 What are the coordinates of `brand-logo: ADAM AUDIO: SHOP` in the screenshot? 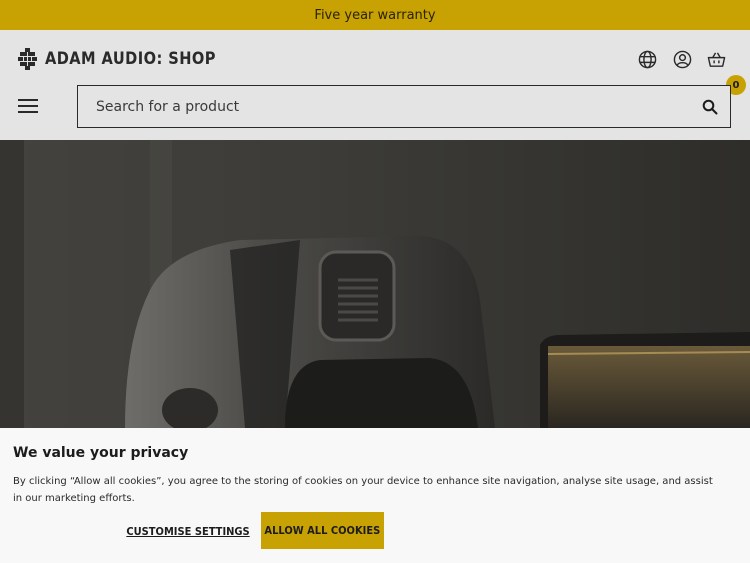 It's located at (131, 59).